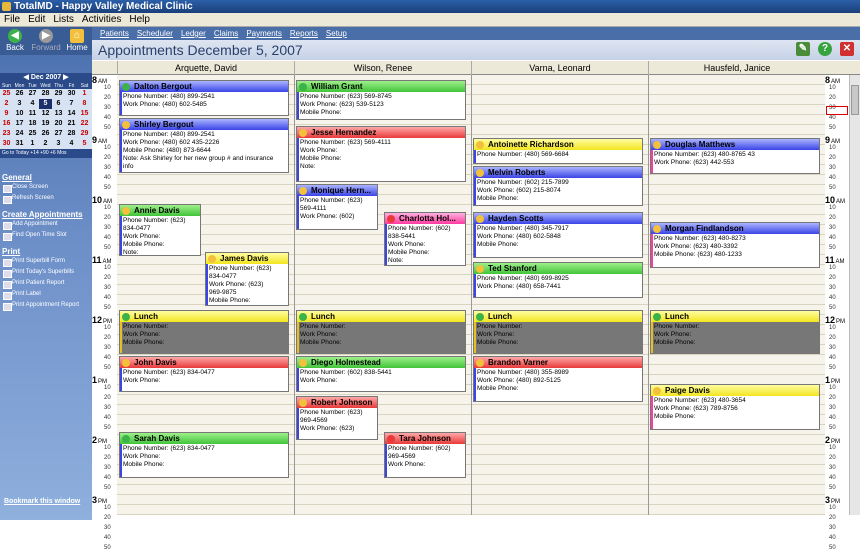 Image resolution: width=860 pixels, height=551 pixels. I want to click on scrollbar-thumb, so click(855, 100).